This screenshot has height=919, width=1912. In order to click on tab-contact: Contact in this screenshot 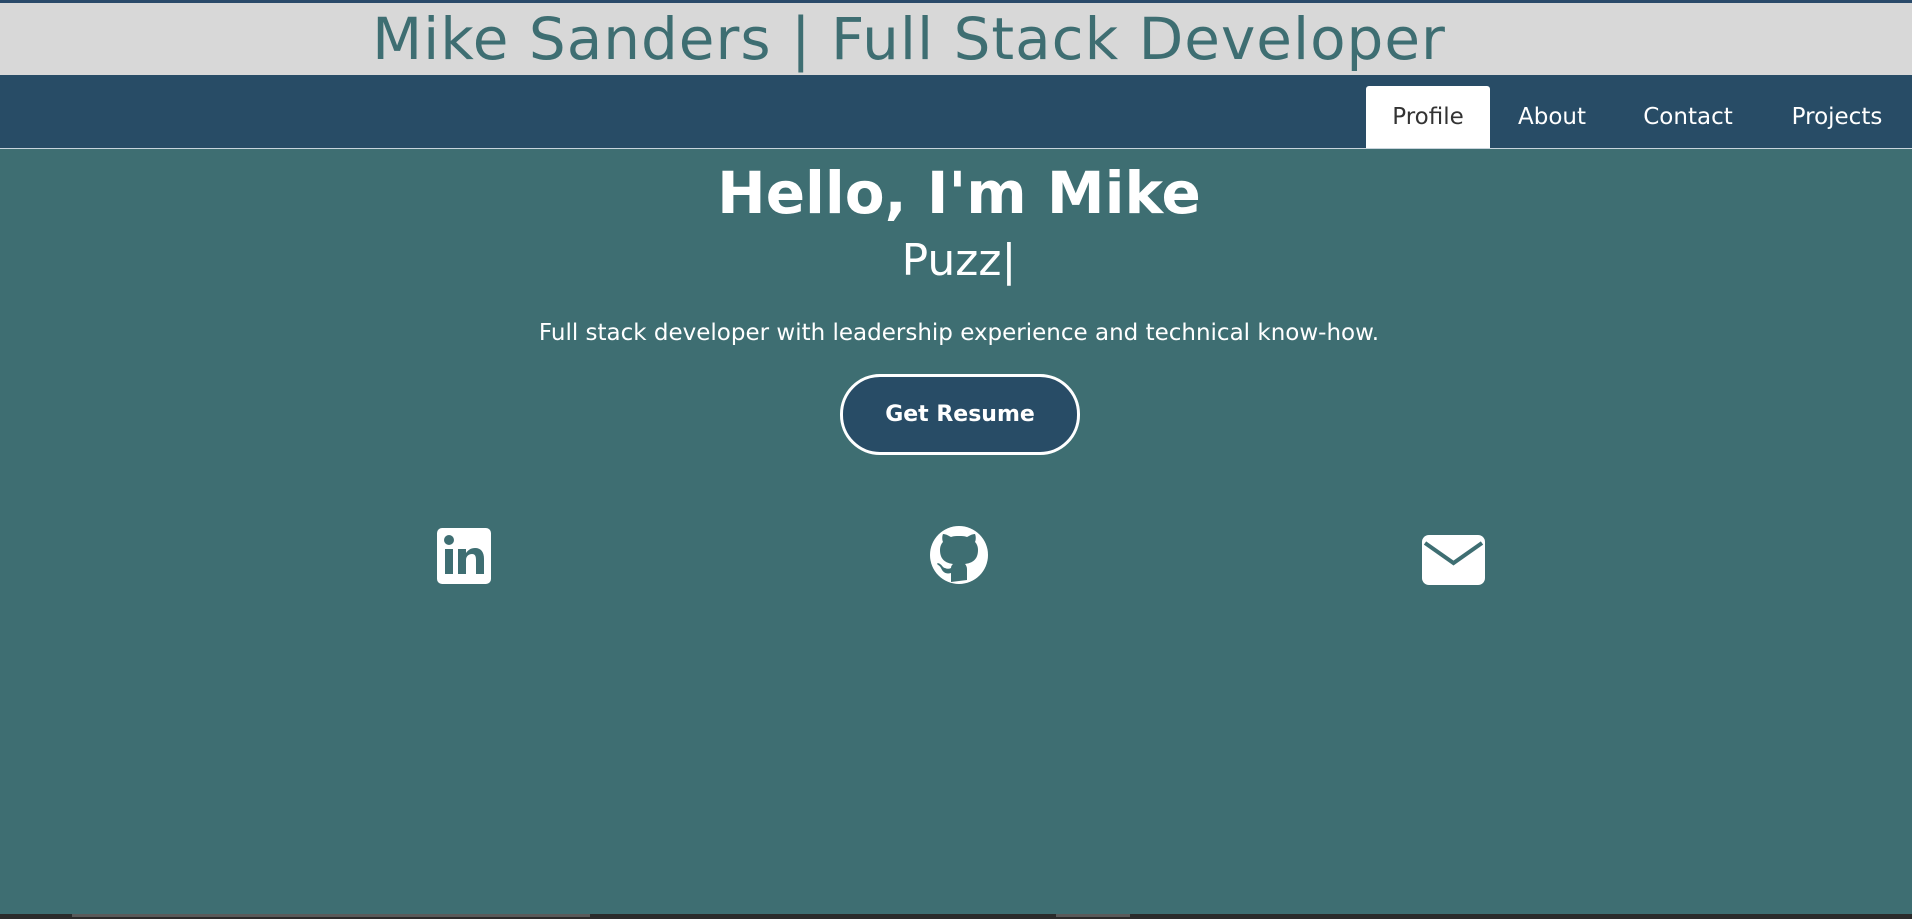, I will do `click(1688, 117)`.